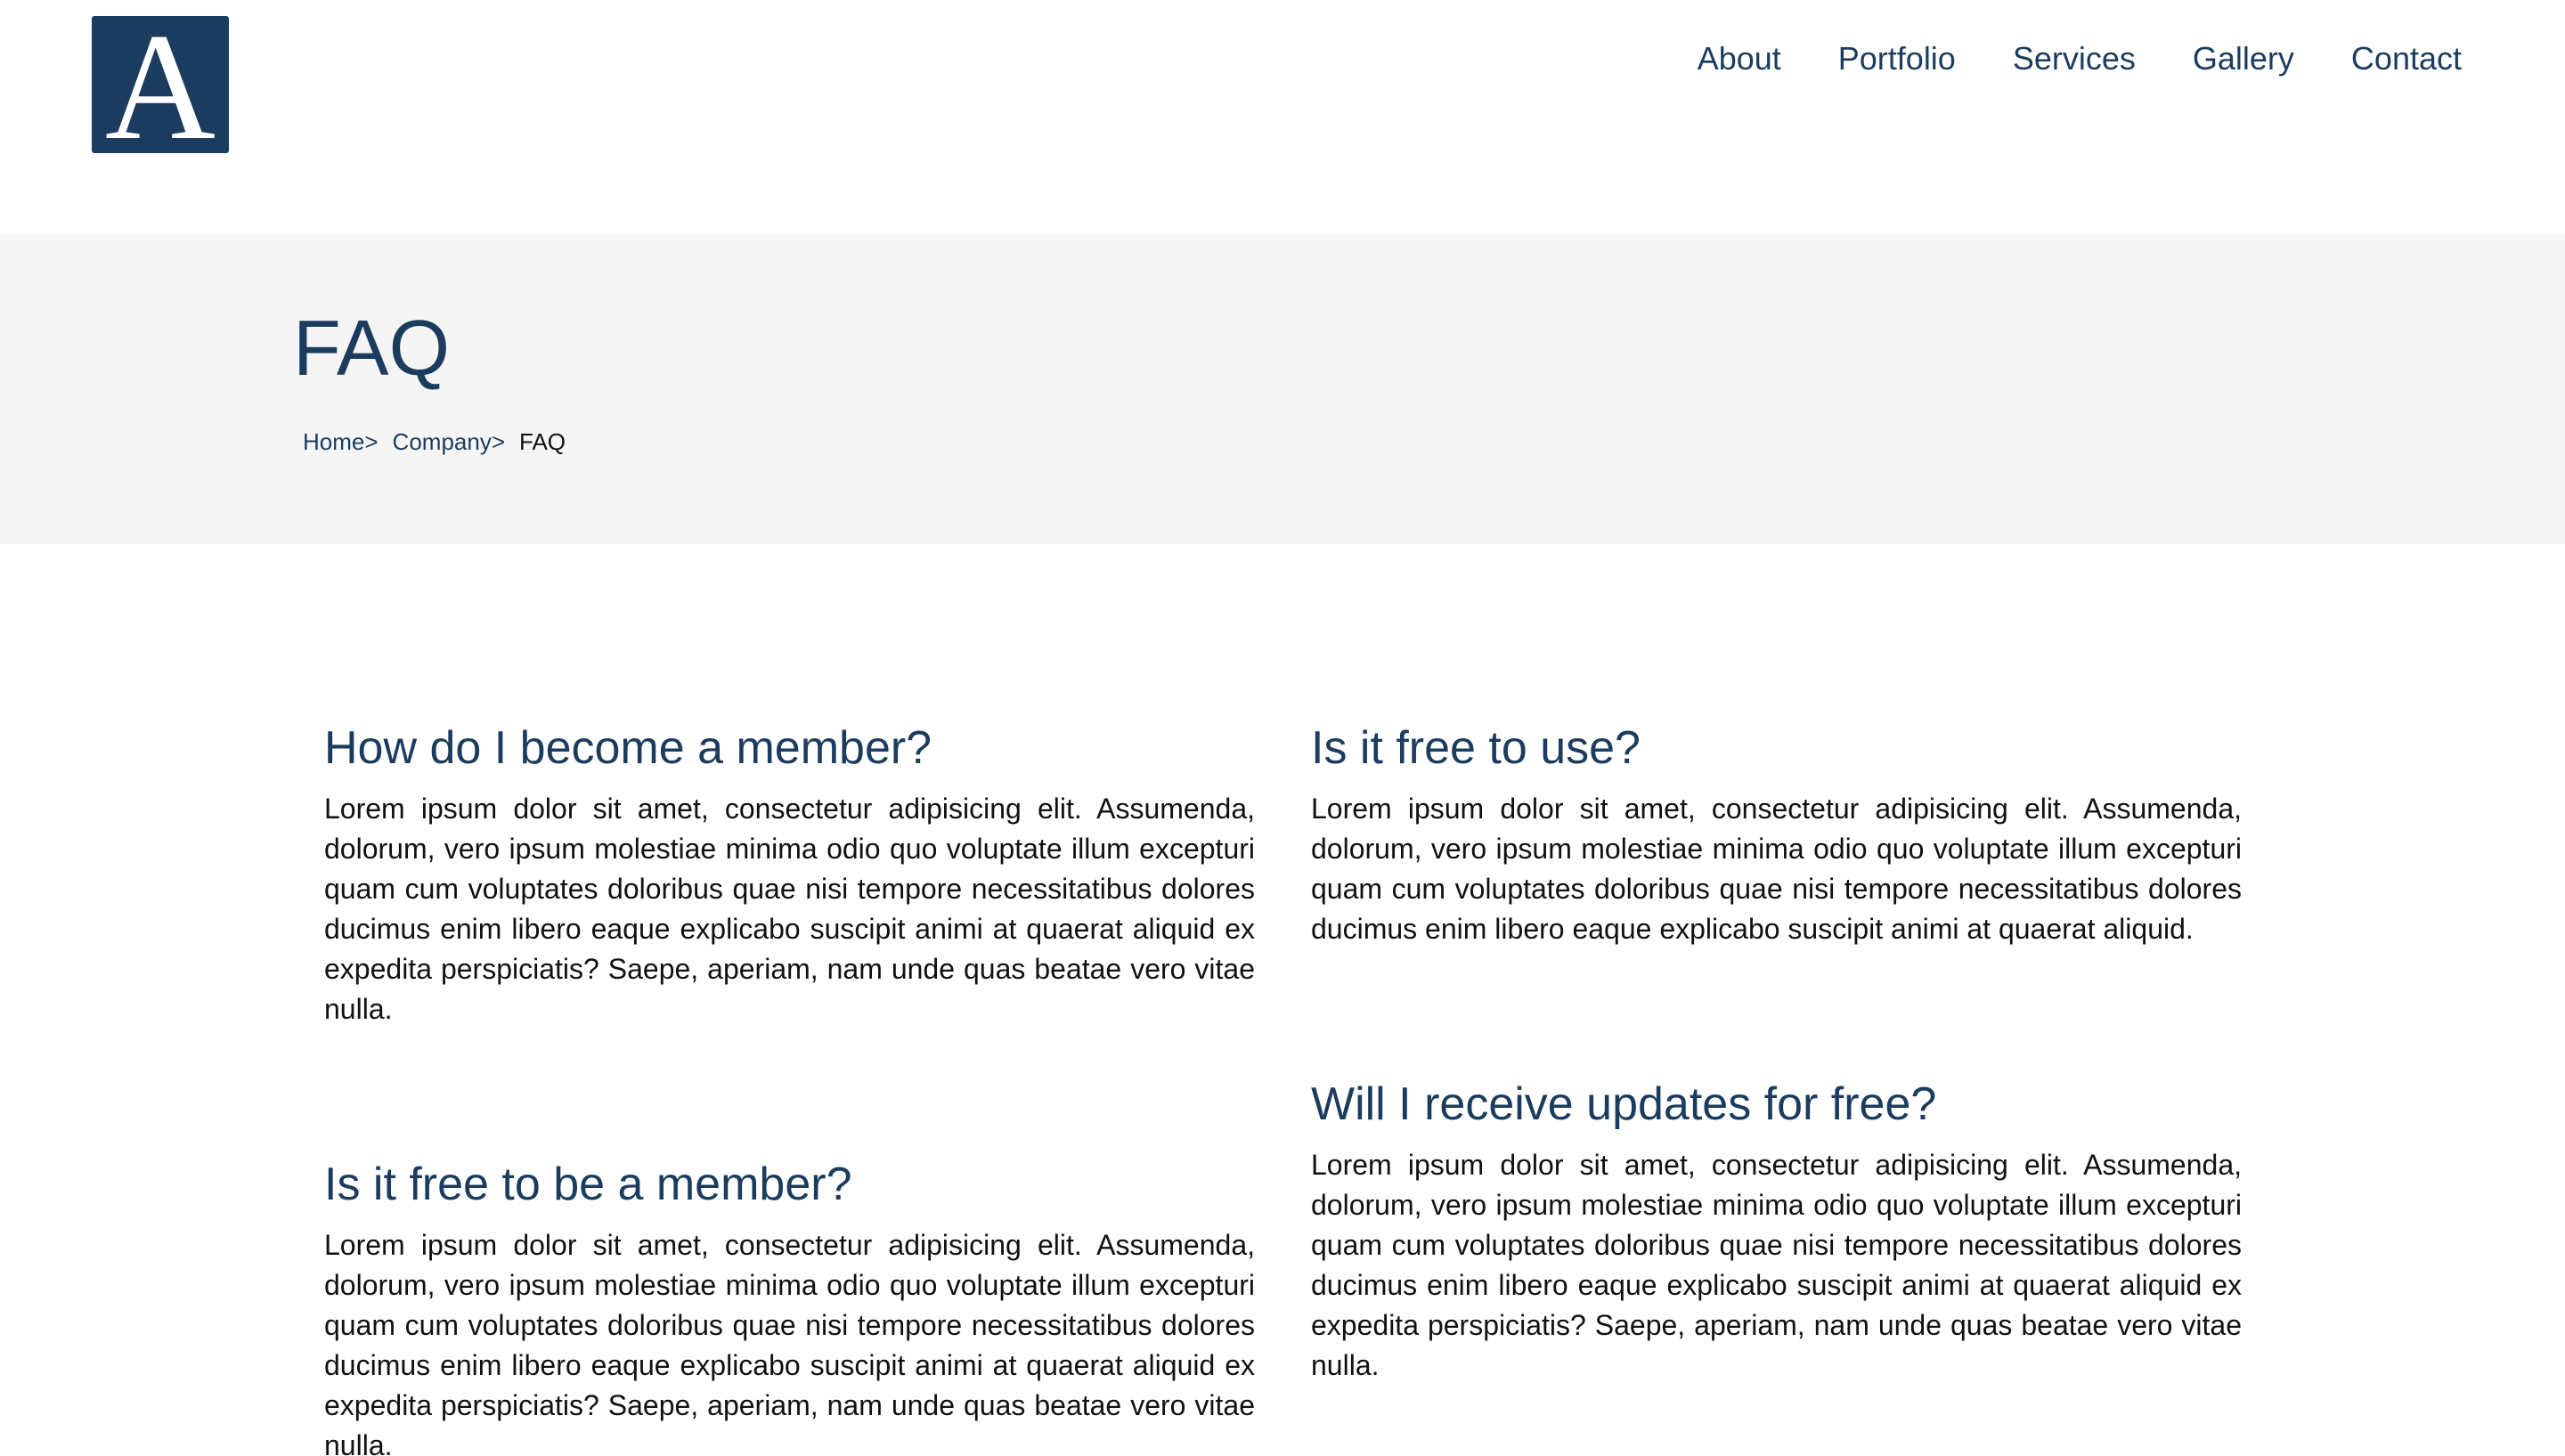 The image size is (2565, 1456). I want to click on faq-question: Is it free to use?, so click(1476, 748).